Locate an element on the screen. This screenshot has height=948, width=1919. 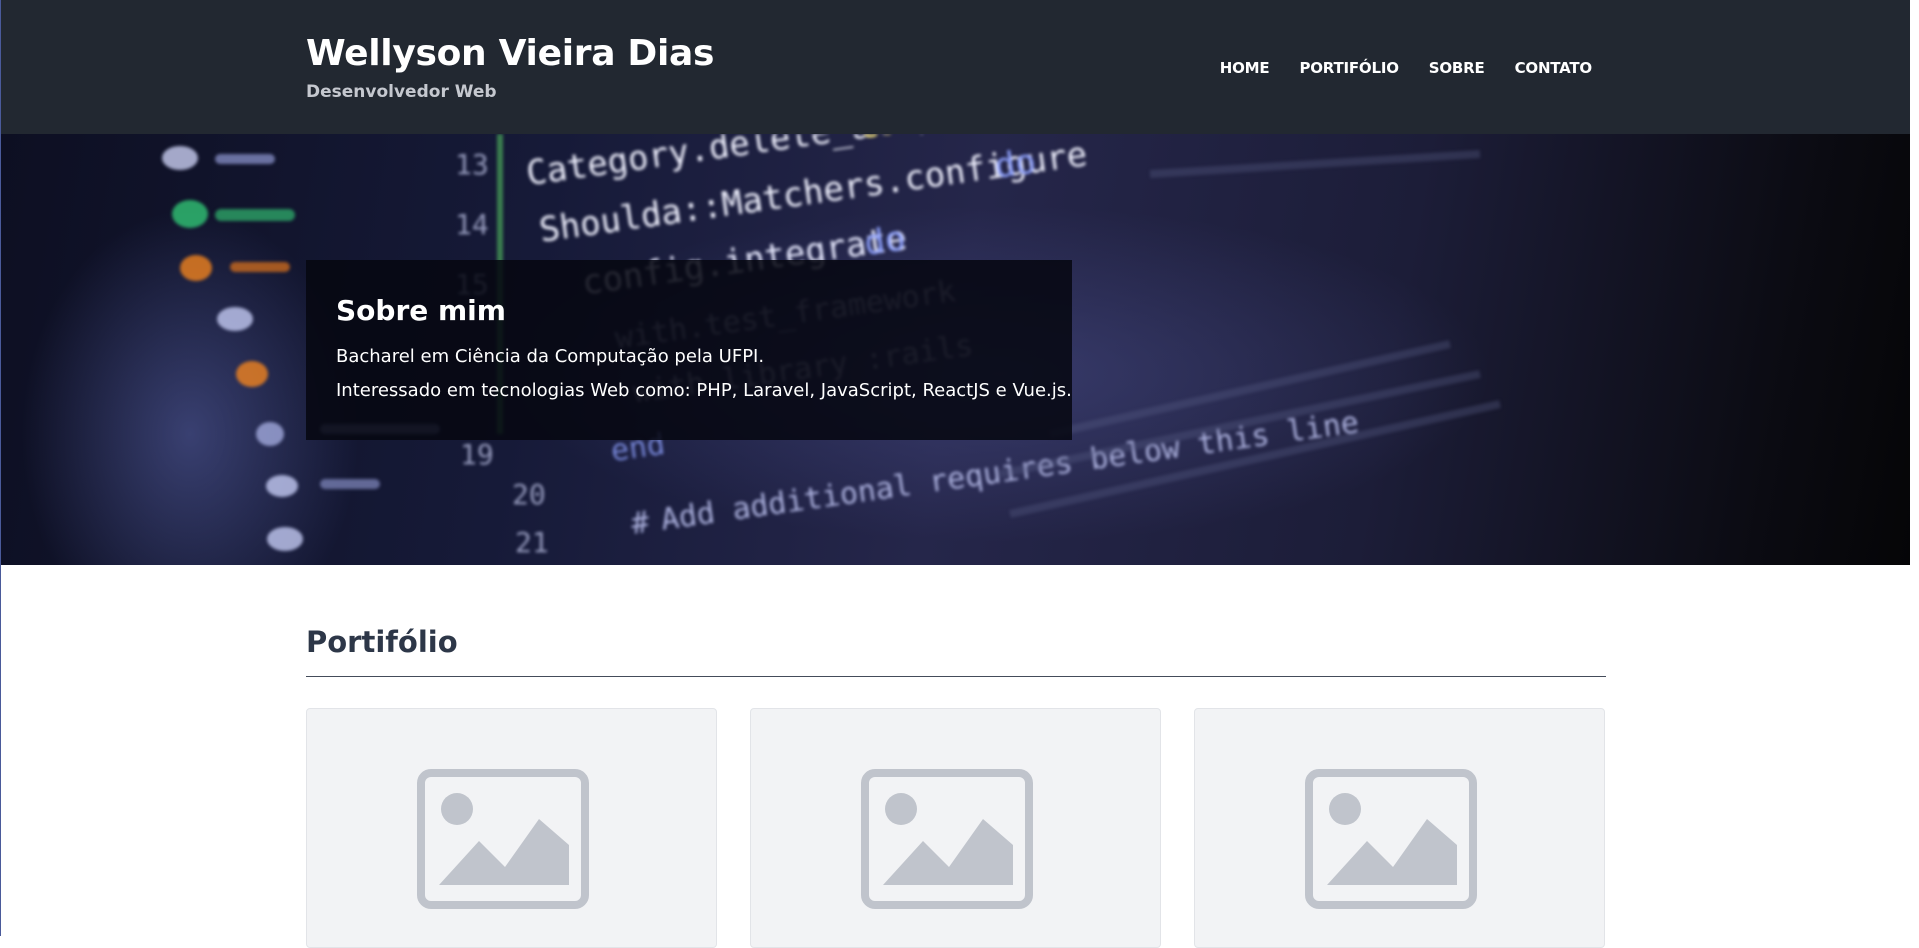
portfolio-title: Portifólio is located at coordinates (382, 642).